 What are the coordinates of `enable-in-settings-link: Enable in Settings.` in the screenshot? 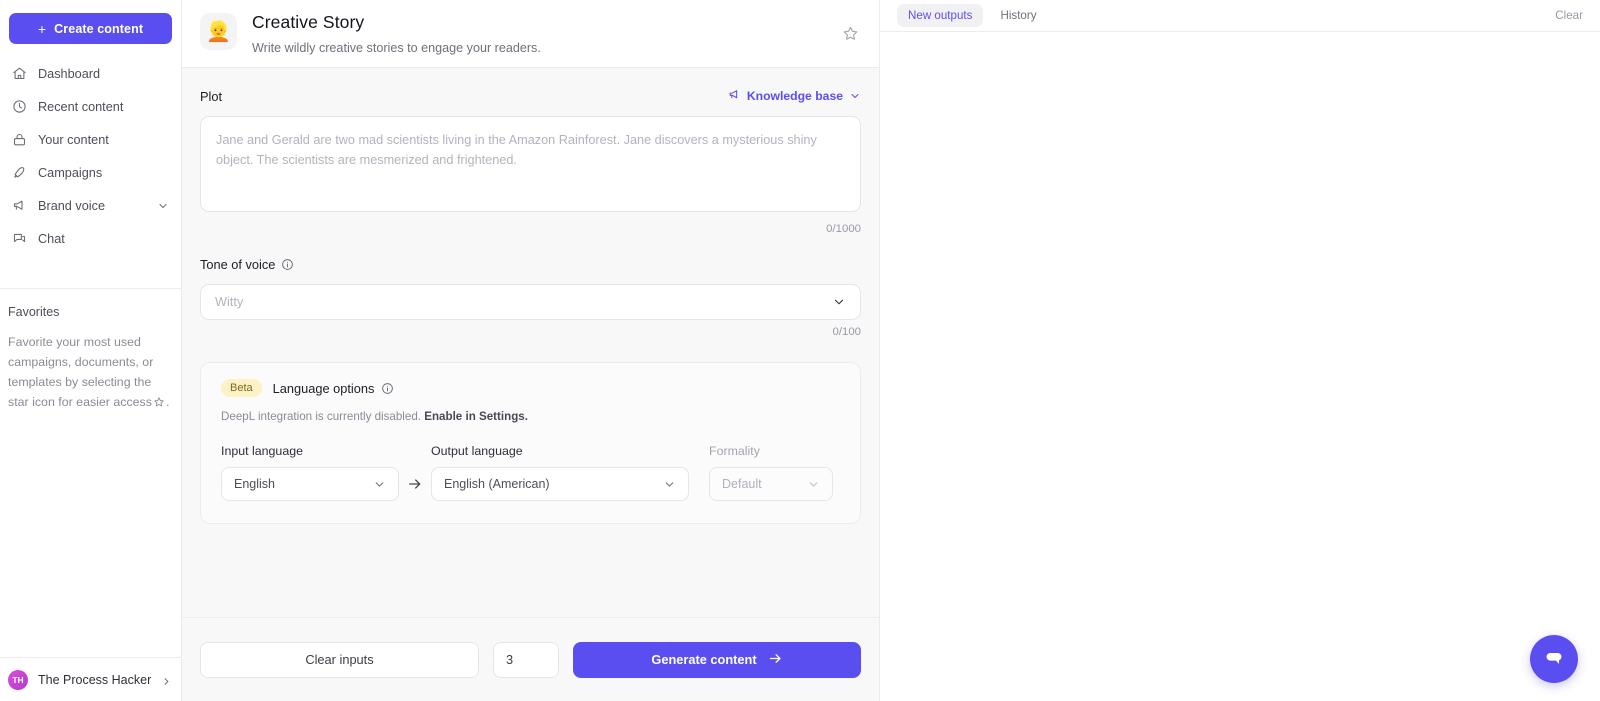 It's located at (476, 416).